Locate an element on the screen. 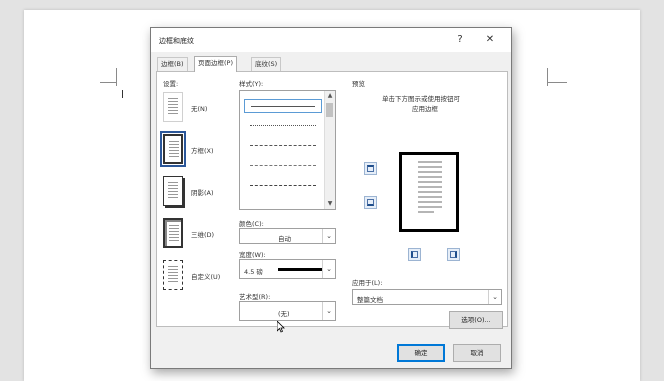 This screenshot has height=381, width=664. help-button: ? is located at coordinates (460, 40).